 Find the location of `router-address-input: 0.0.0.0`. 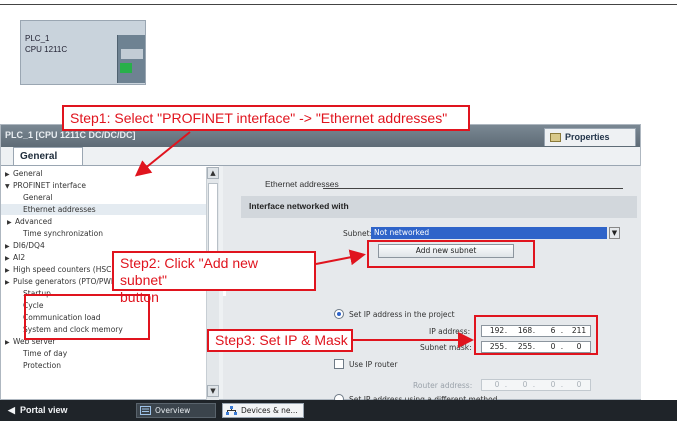

router-address-input: 0.0.0.0 is located at coordinates (536, 385).